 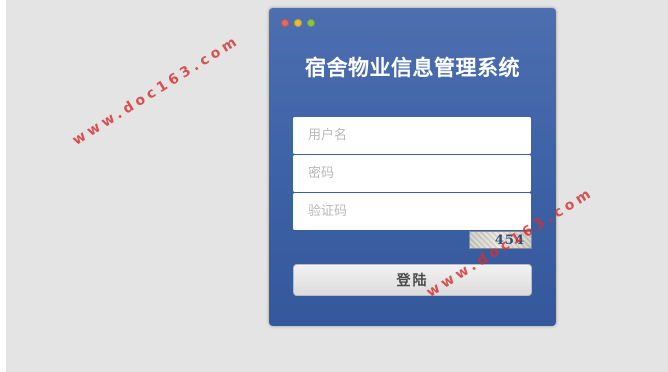 What do you see at coordinates (285, 23) in the screenshot?
I see `close-dot-icon` at bounding box center [285, 23].